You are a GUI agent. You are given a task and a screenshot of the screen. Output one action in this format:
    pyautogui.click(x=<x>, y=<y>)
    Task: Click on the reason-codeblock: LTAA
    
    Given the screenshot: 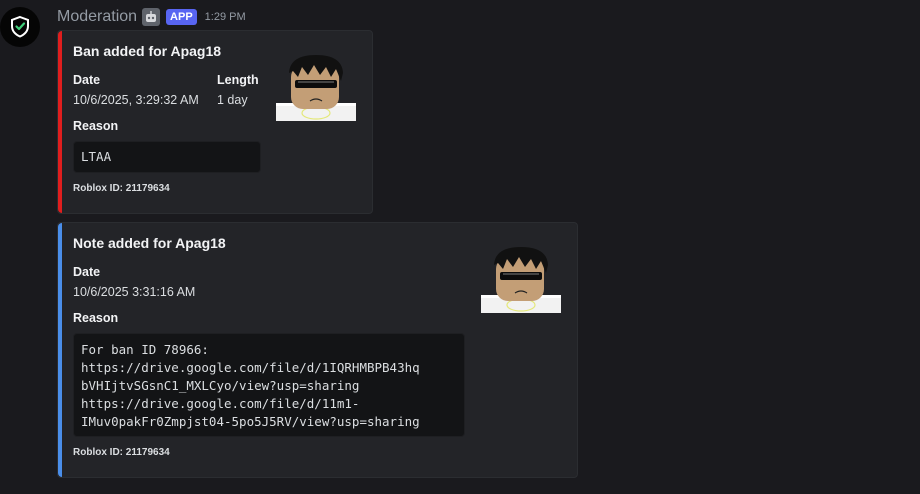 What is the action you would take?
    pyautogui.click(x=167, y=157)
    